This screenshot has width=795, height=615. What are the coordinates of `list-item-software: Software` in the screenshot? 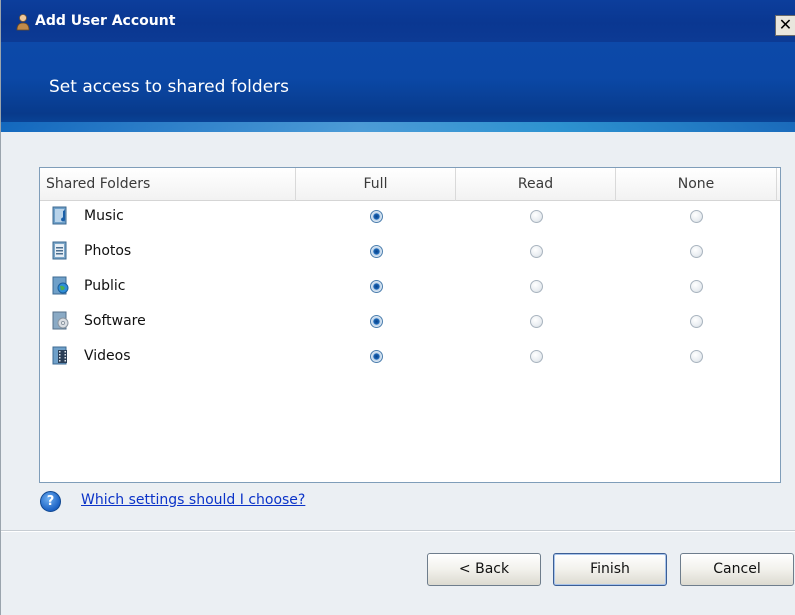 It's located at (410, 328).